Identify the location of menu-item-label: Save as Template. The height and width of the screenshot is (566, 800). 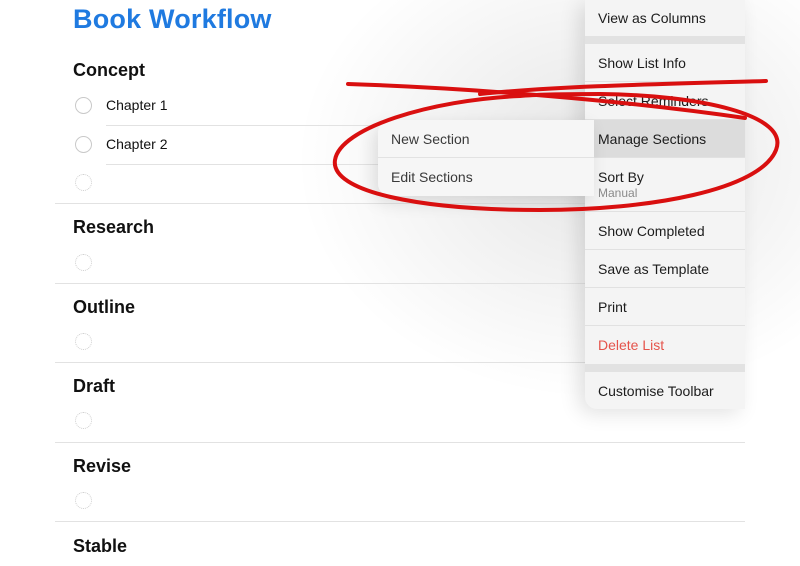
(654, 268).